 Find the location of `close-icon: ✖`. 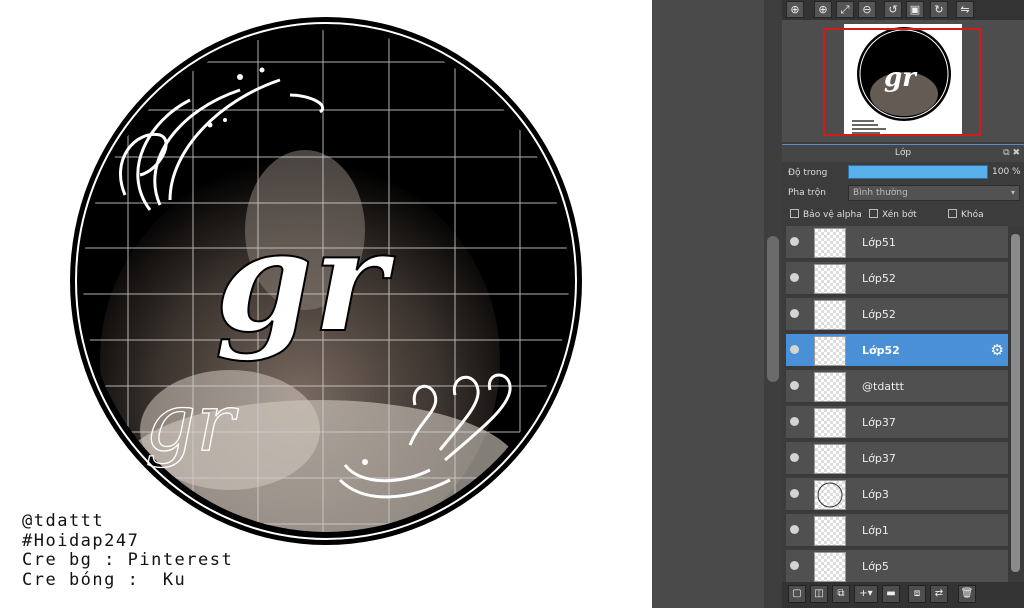

close-icon: ✖ is located at coordinates (1016, 153).